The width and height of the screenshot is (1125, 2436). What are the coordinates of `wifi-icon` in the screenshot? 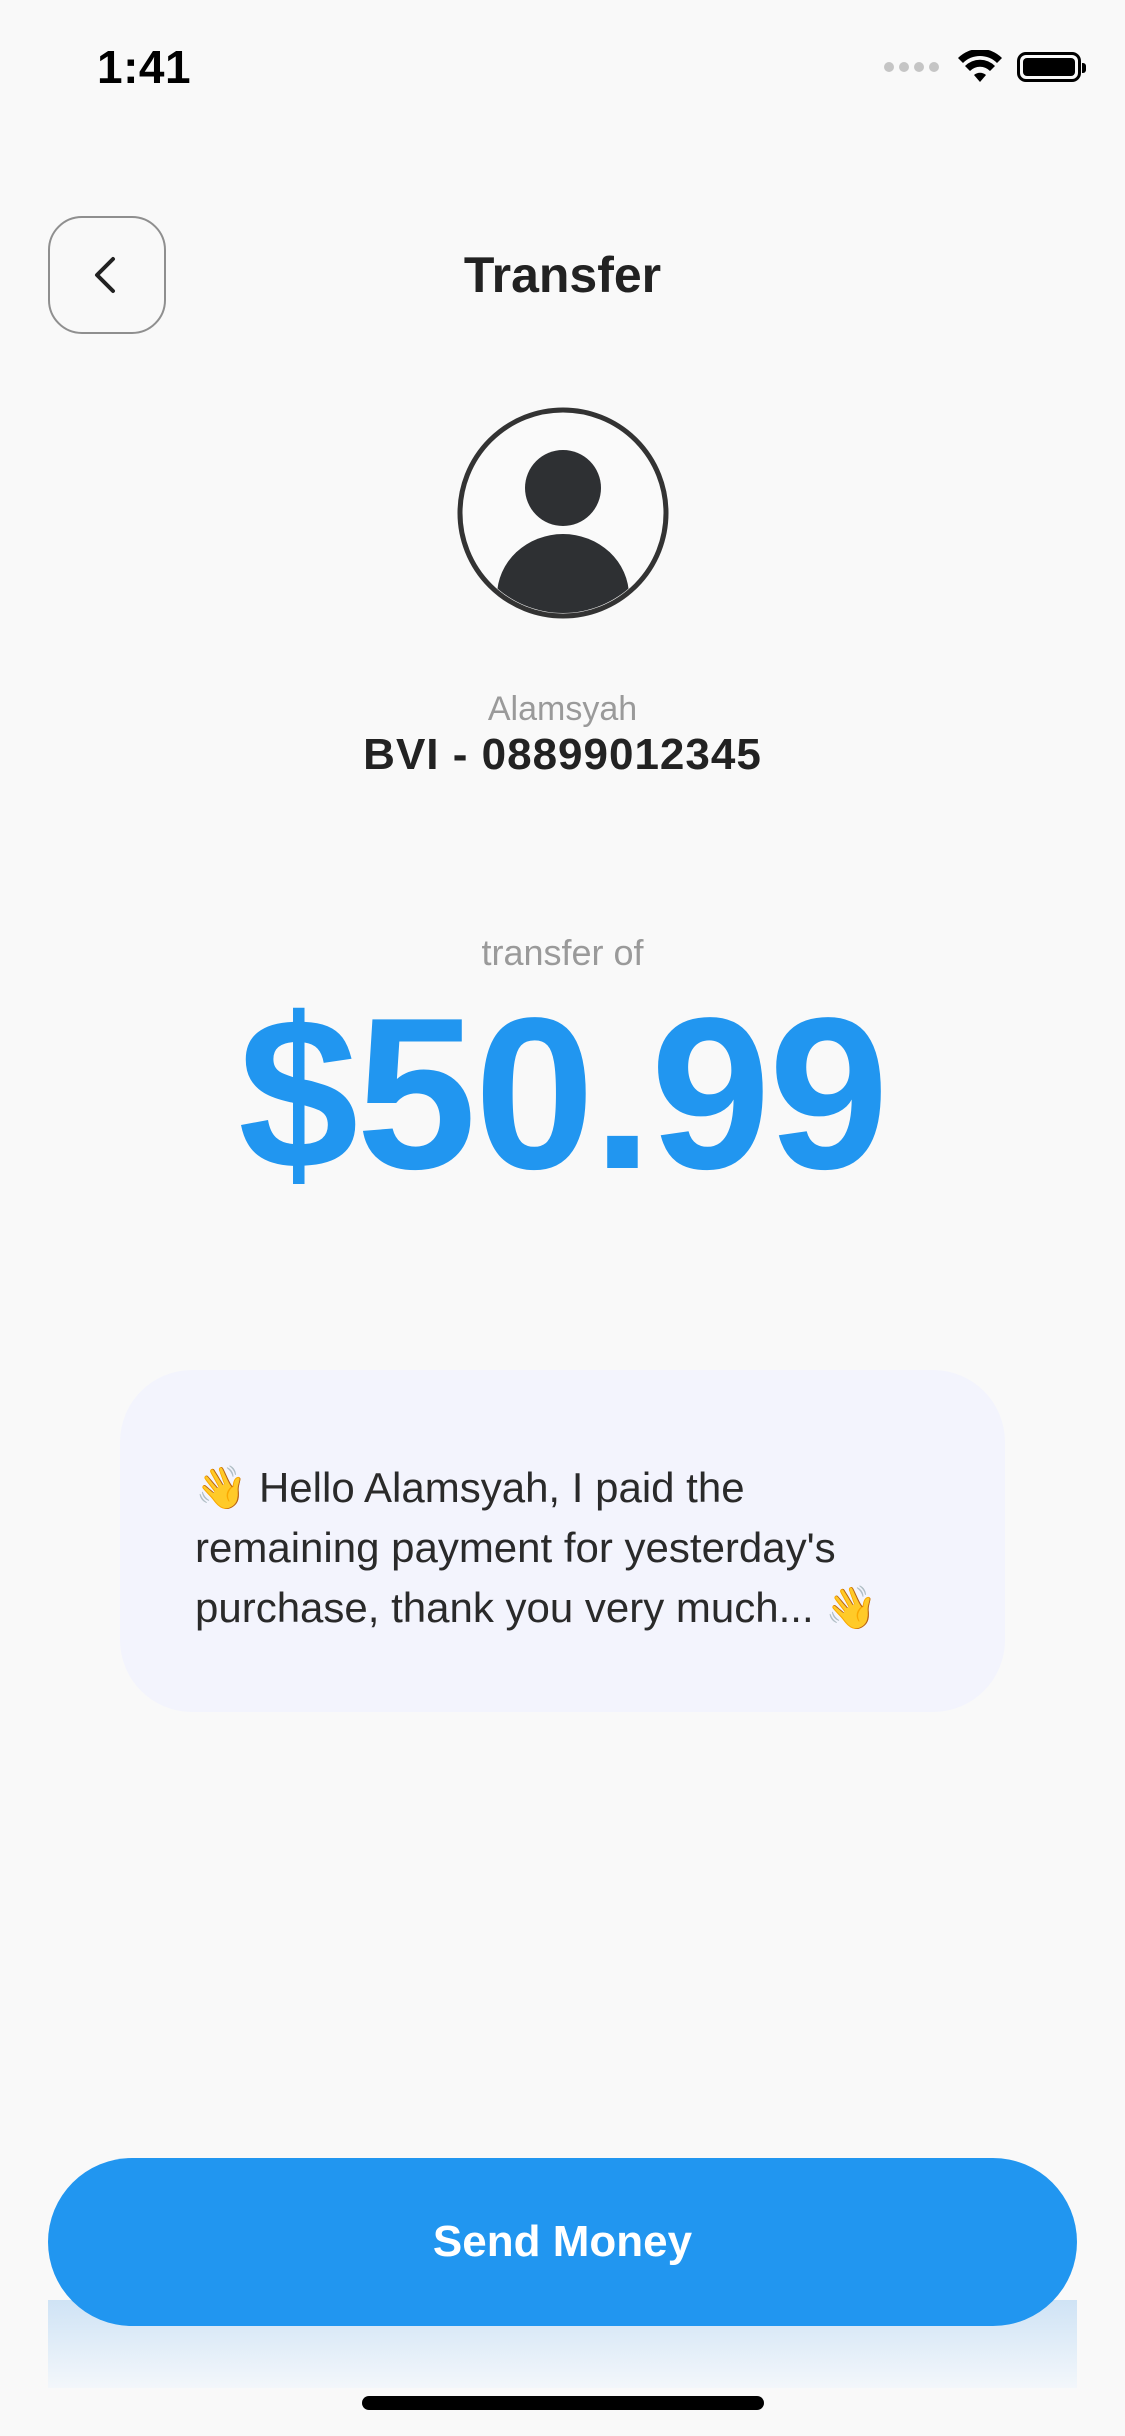 It's located at (980, 66).